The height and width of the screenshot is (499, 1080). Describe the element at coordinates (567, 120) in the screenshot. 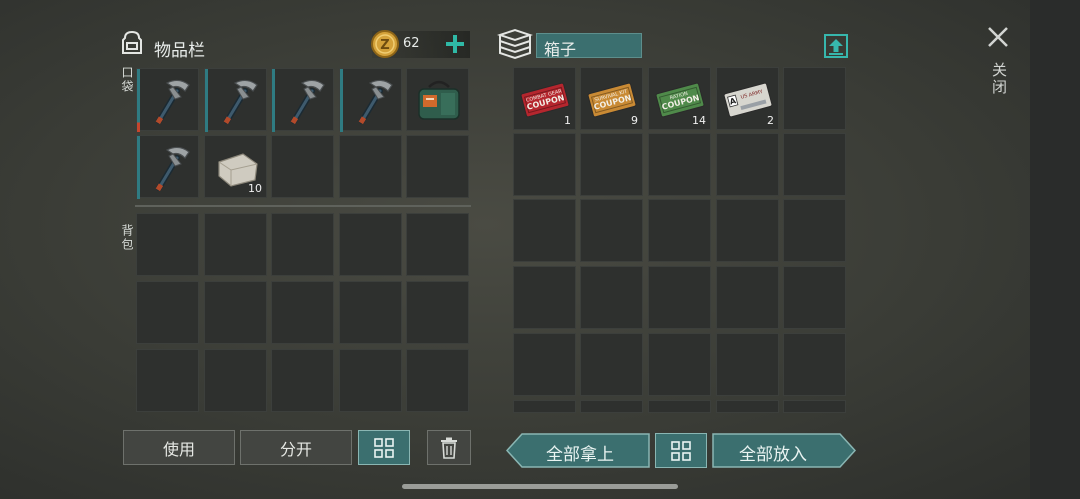

I see `item-count: 1` at that location.